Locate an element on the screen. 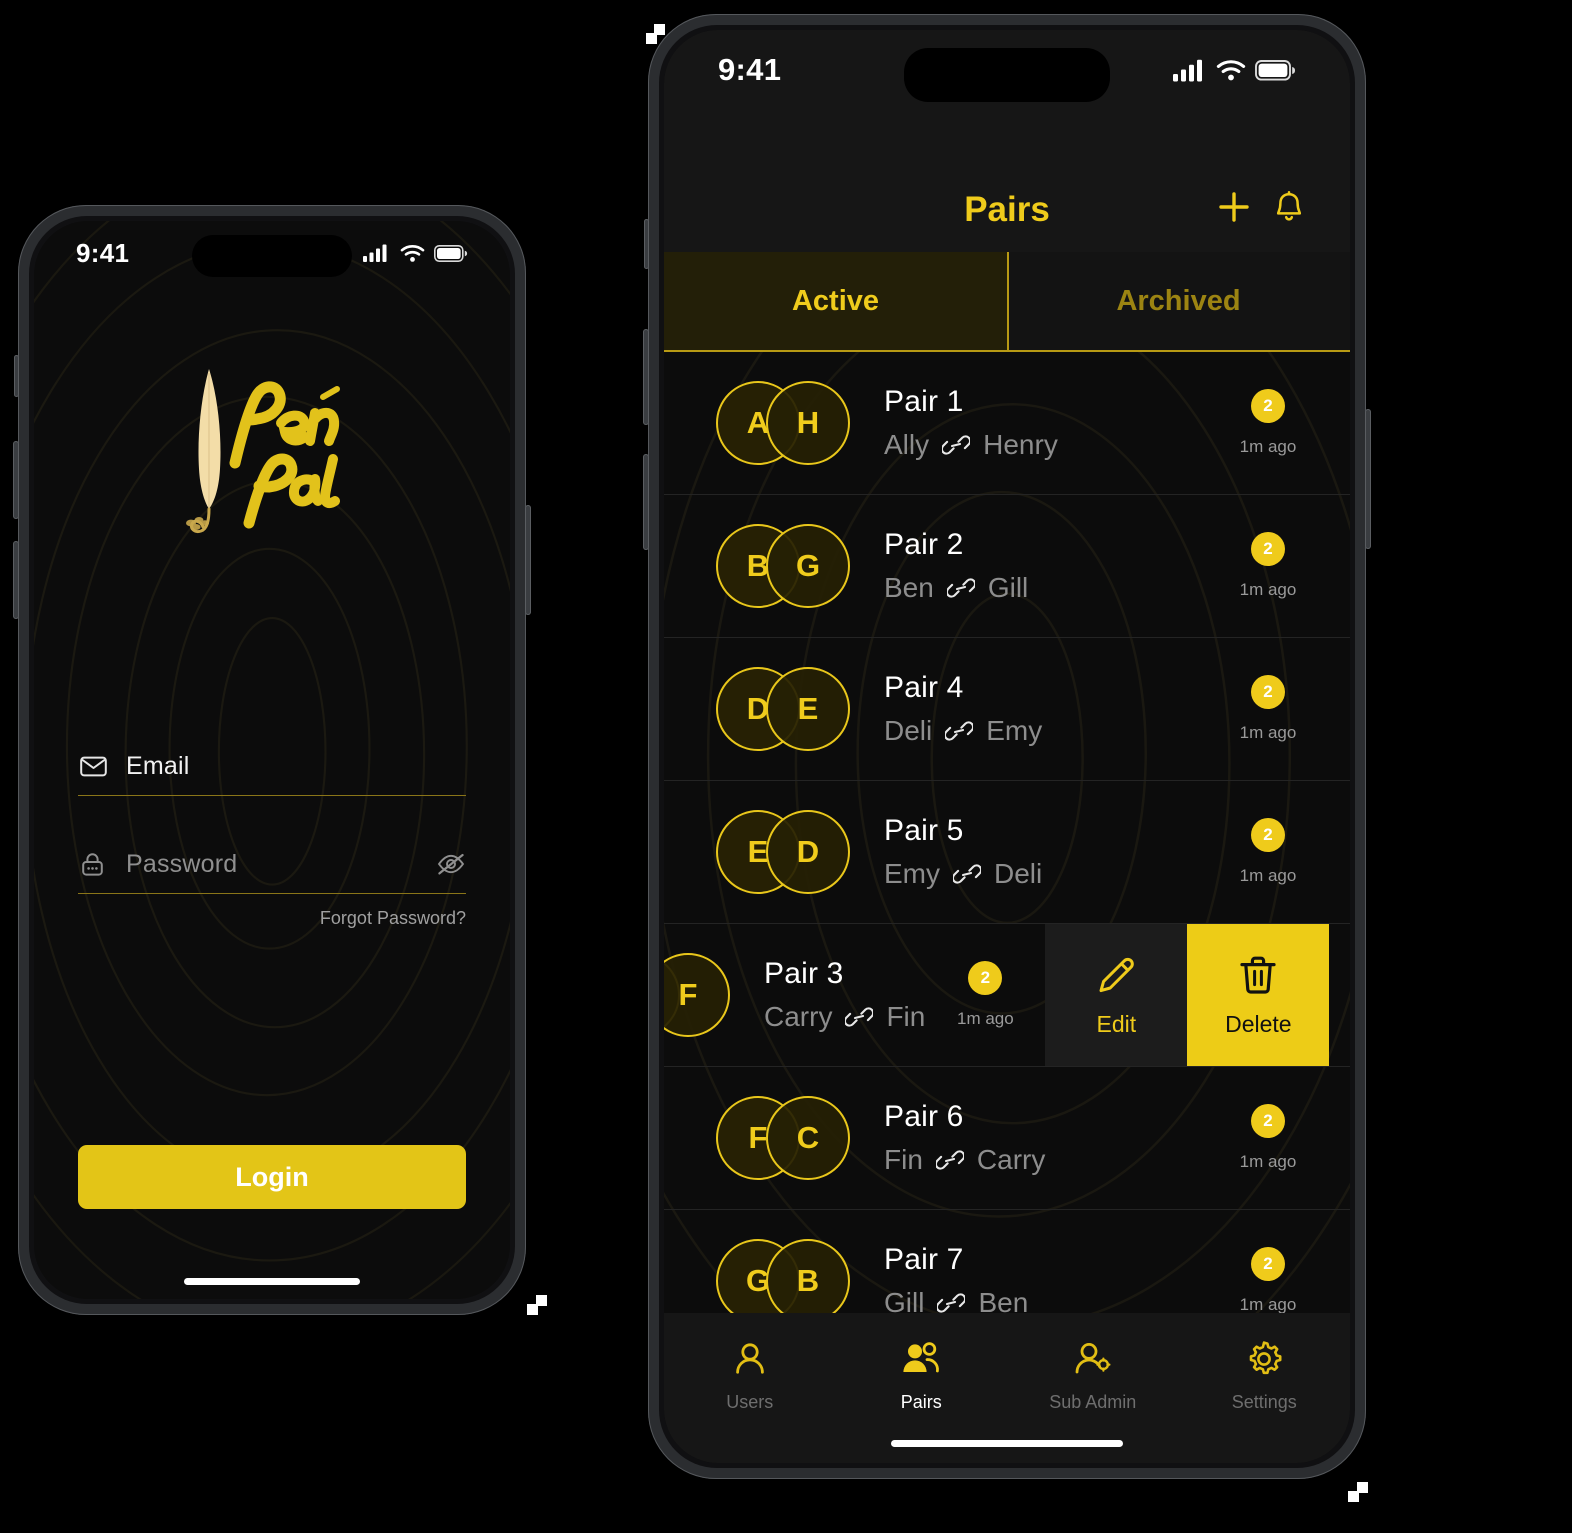 The image size is (1572, 1533). home-indicator is located at coordinates (272, 1281).